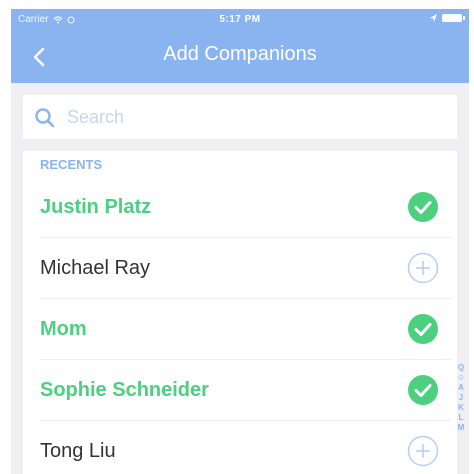 This screenshot has height=474, width=474. Describe the element at coordinates (96, 207) in the screenshot. I see `contact-name: Justin Platz` at that location.